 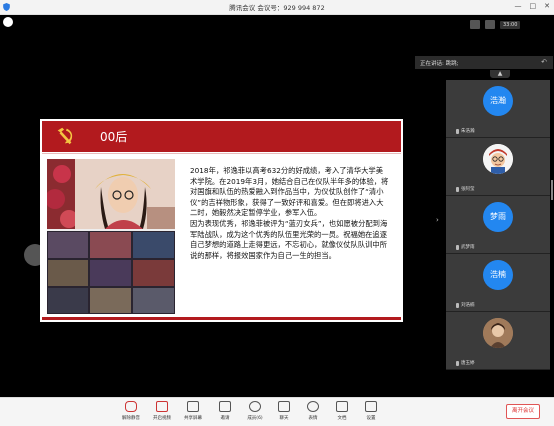 I want to click on participant-tile: 唐玉婷, so click(x=498, y=341).